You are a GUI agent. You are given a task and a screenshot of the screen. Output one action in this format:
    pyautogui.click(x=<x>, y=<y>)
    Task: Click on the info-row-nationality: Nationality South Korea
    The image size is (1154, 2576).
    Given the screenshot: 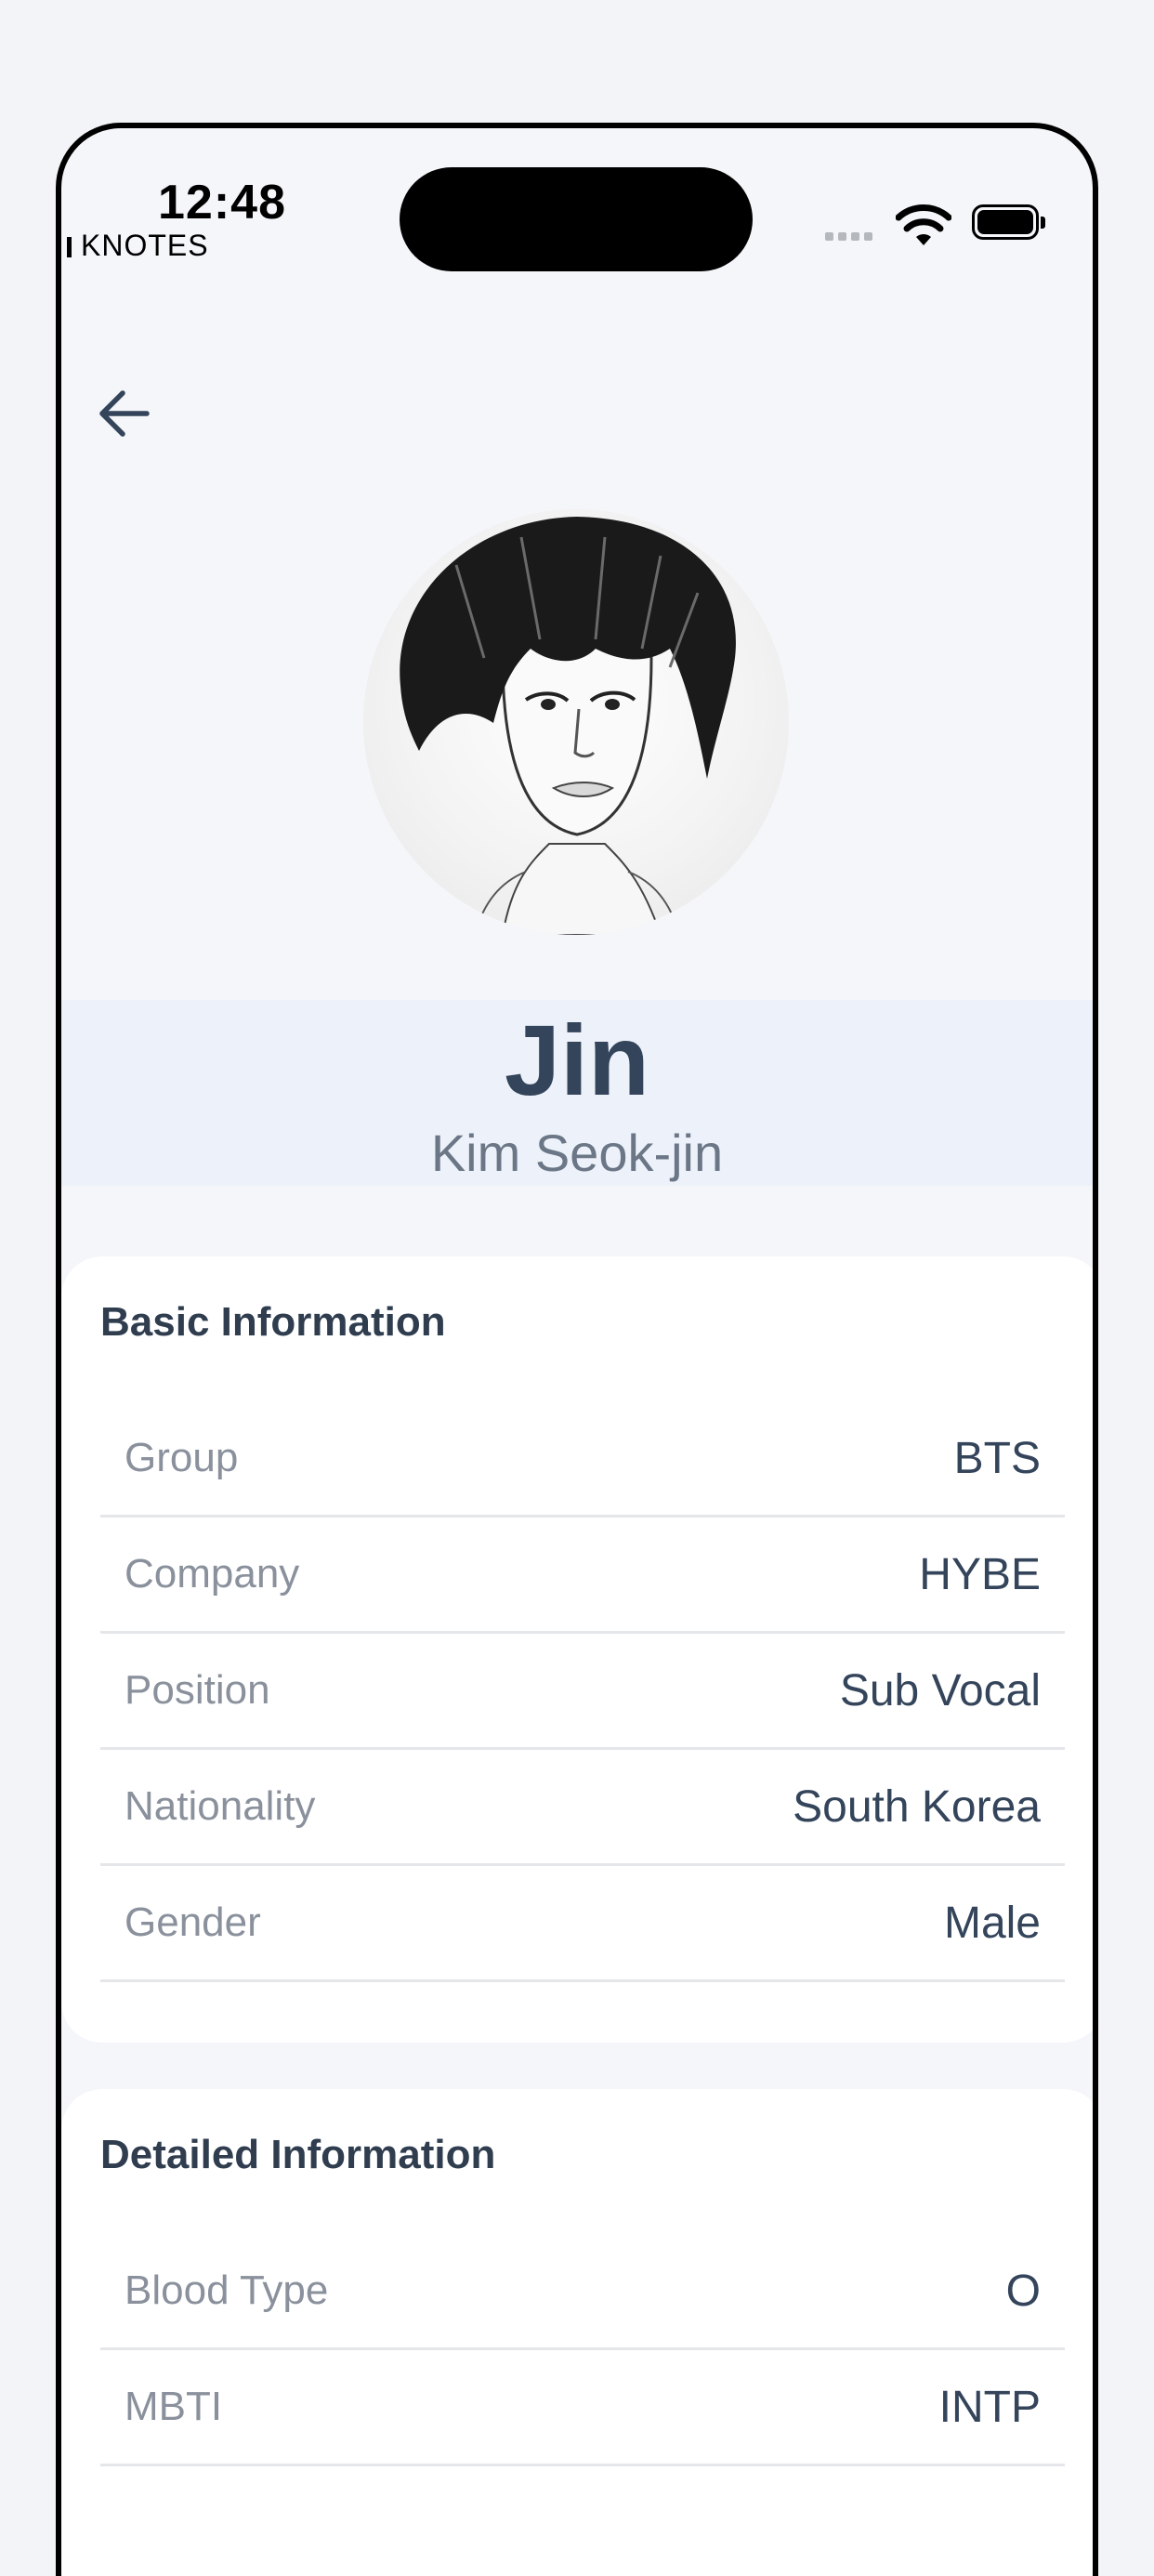 What is the action you would take?
    pyautogui.click(x=583, y=1808)
    